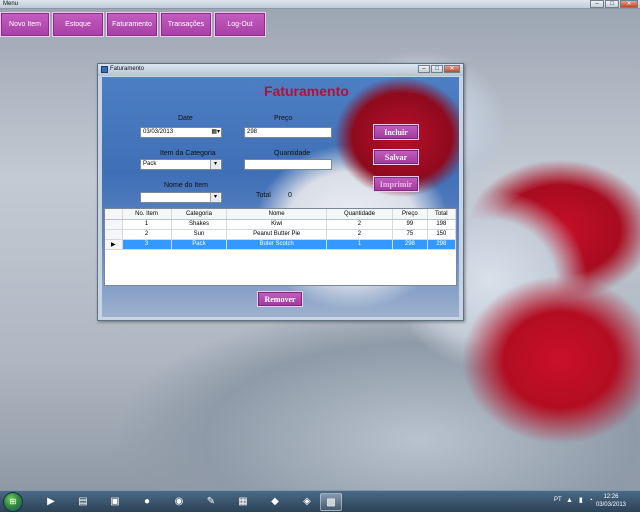 The height and width of the screenshot is (512, 640). Describe the element at coordinates (158, 132) in the screenshot. I see `date-value: 03/03/2013` at that location.